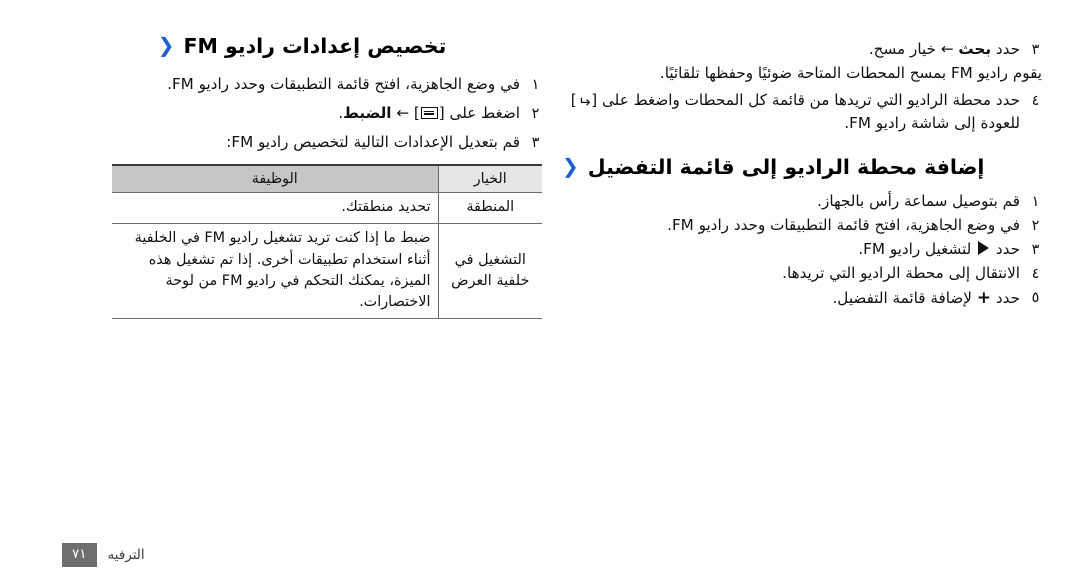 This screenshot has height=586, width=1080. Describe the element at coordinates (918, 200) in the screenshot. I see `step-text: قم بتوصيل سماعة رأس بالجهاز.` at that location.